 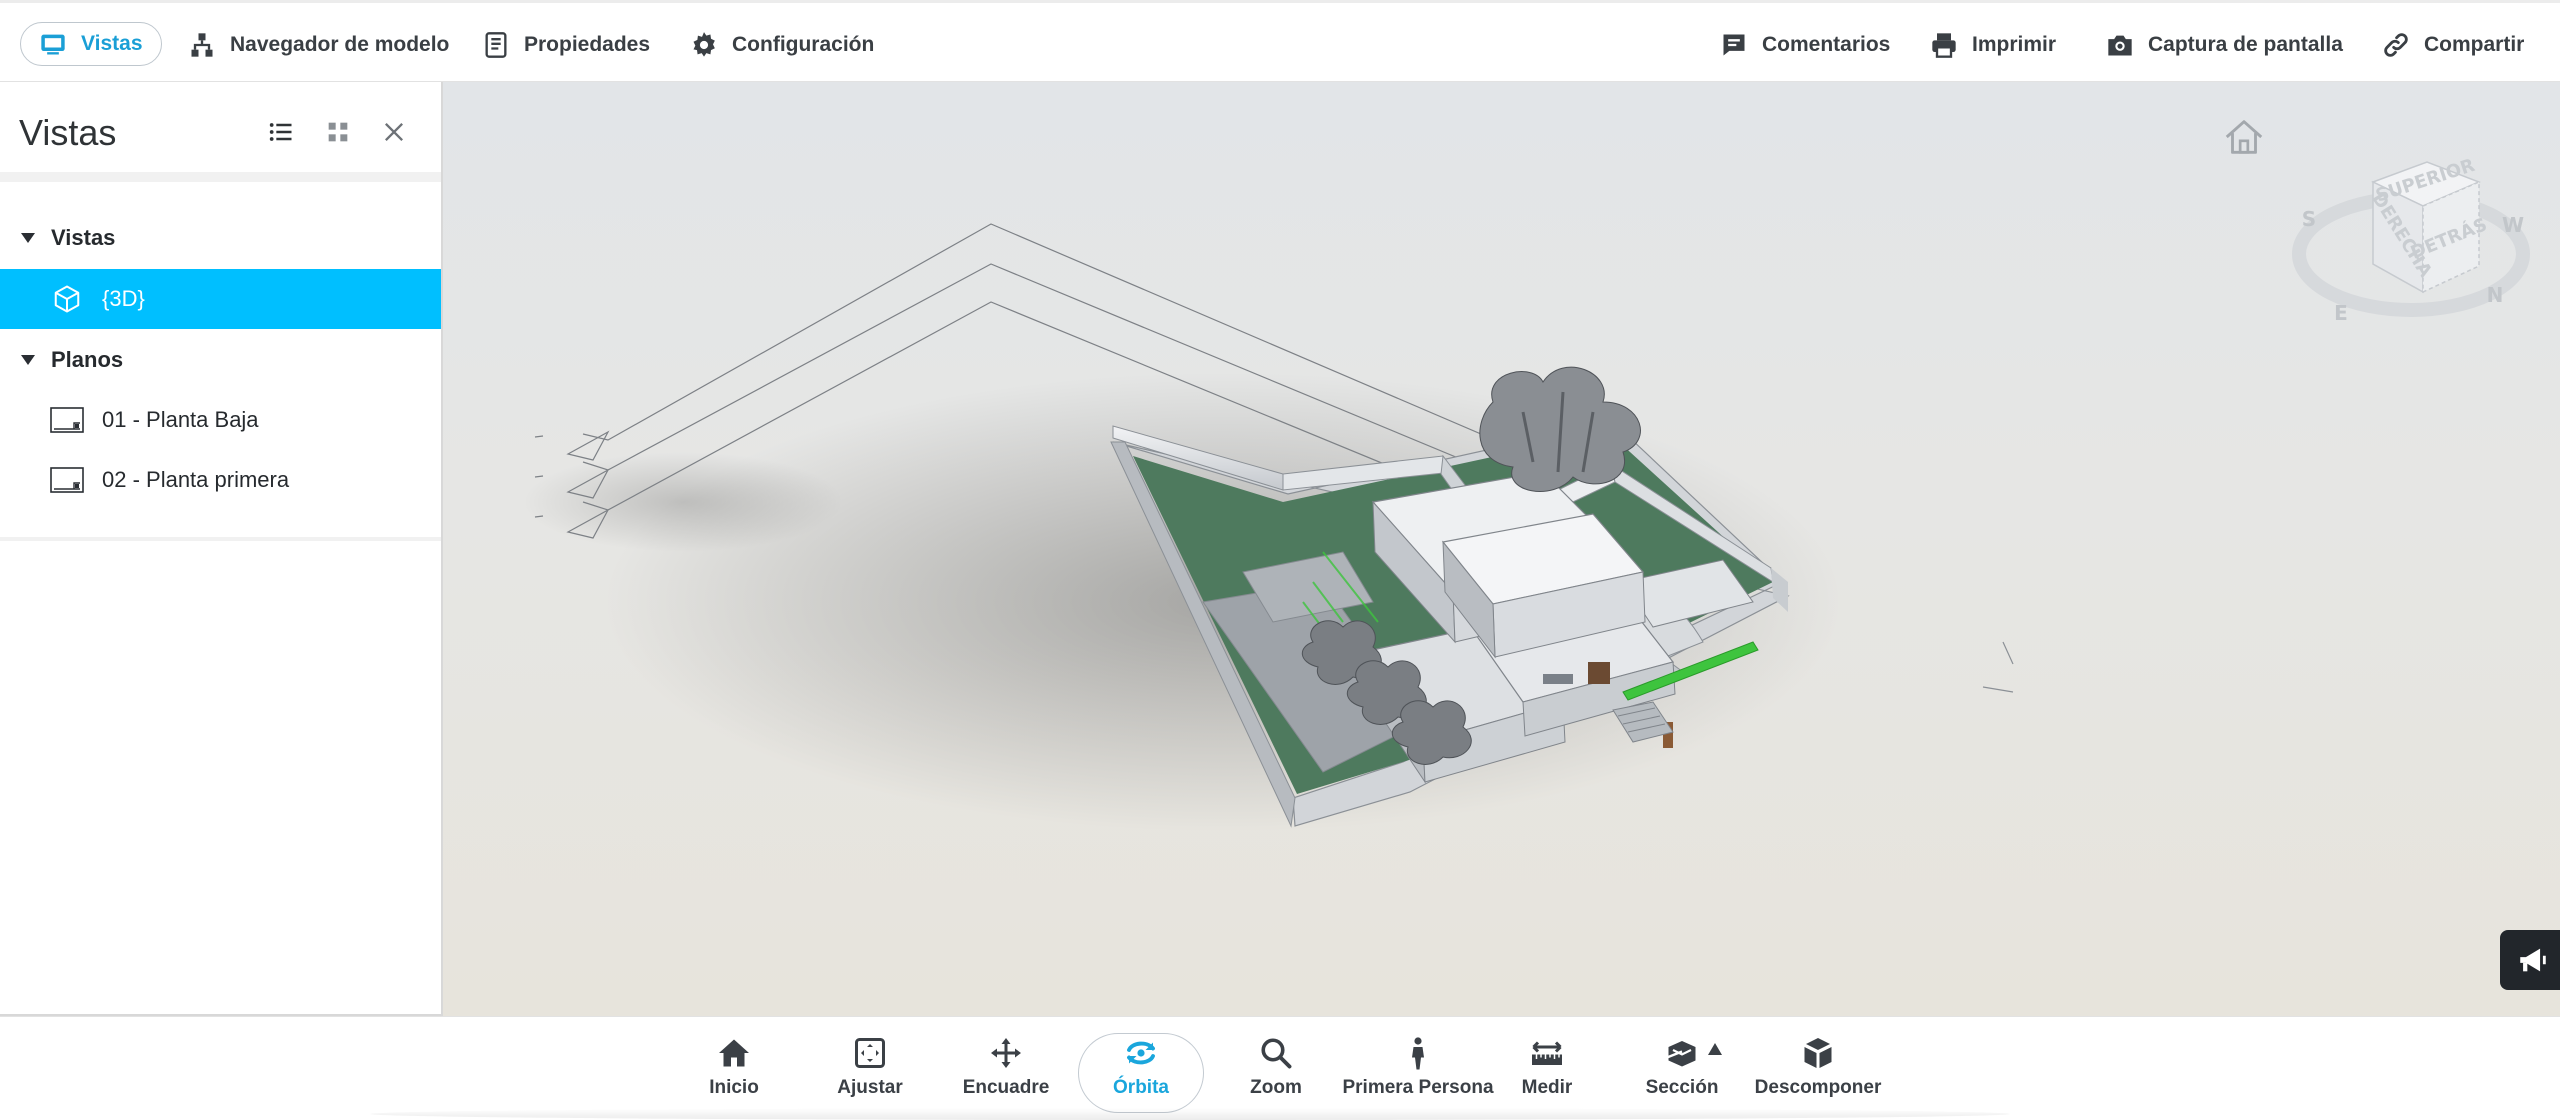 What do you see at coordinates (1141, 1073) in the screenshot?
I see `tool-orbit: Órbita` at bounding box center [1141, 1073].